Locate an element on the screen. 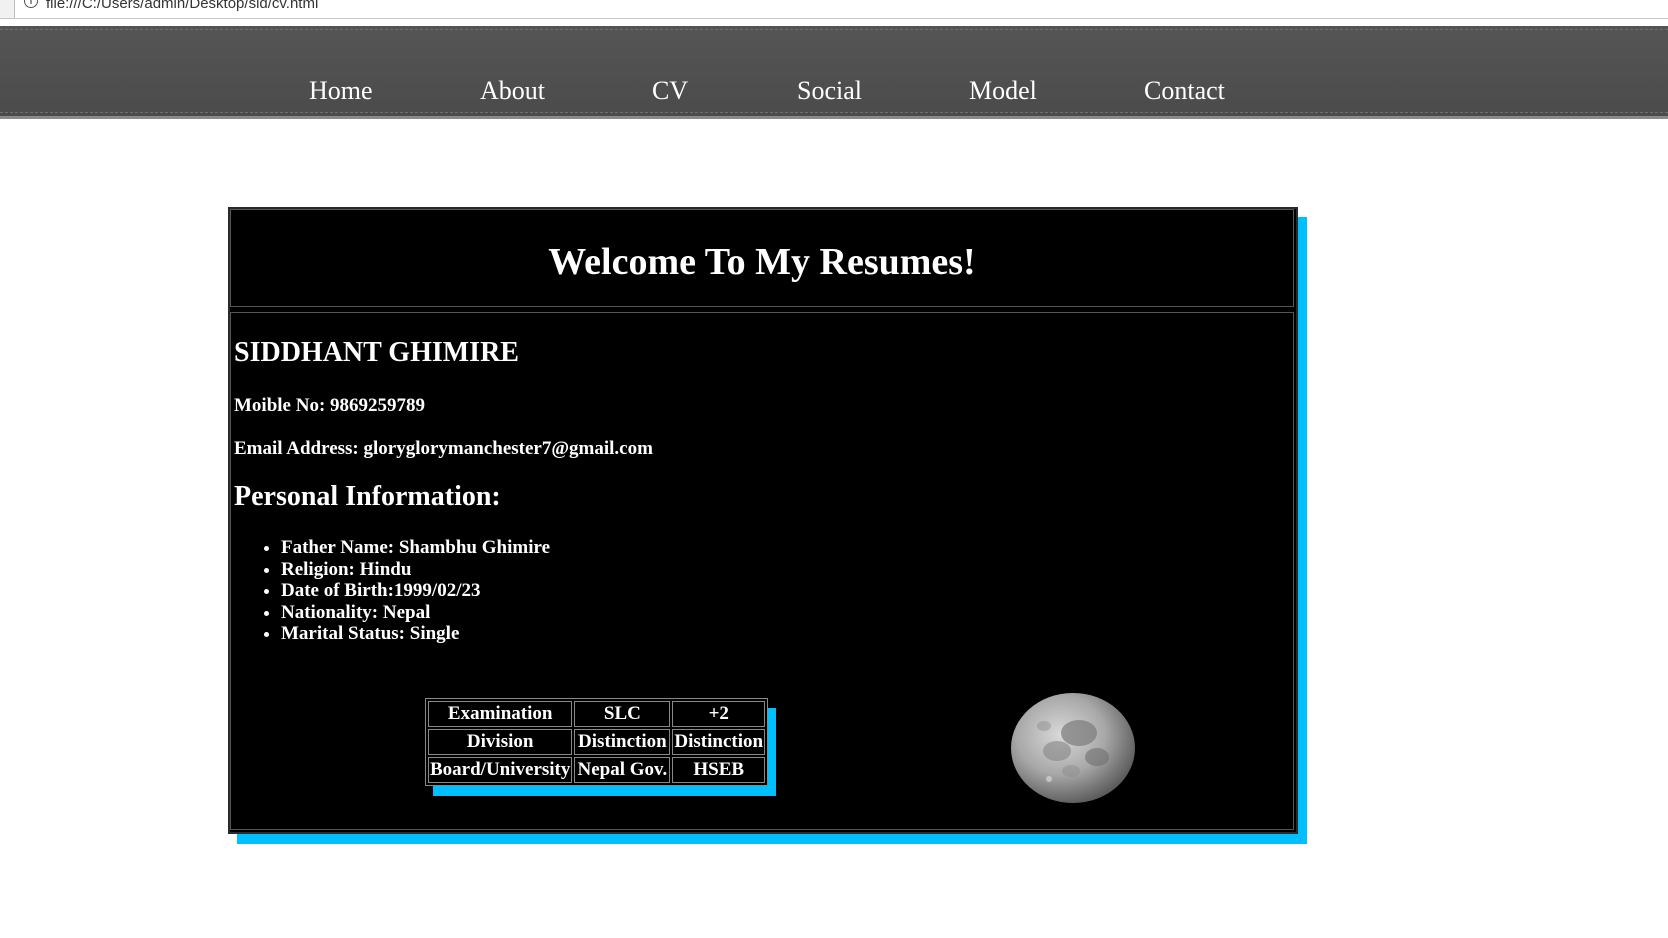 Image resolution: width=1668 pixels, height=938 pixels. table-cell: +2 is located at coordinates (719, 714).